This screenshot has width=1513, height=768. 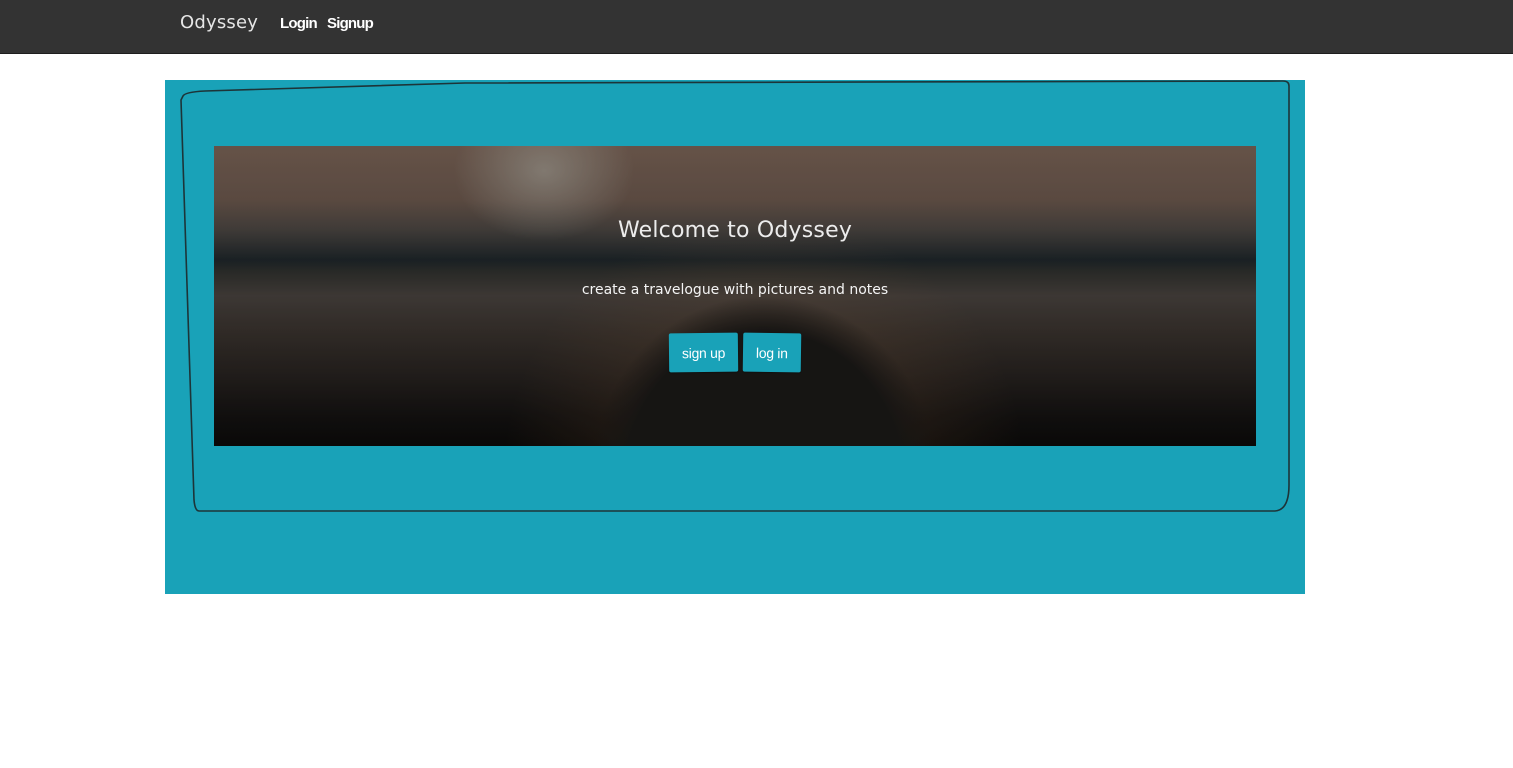 What do you see at coordinates (703, 352) in the screenshot?
I see `sign-up-button: sign up` at bounding box center [703, 352].